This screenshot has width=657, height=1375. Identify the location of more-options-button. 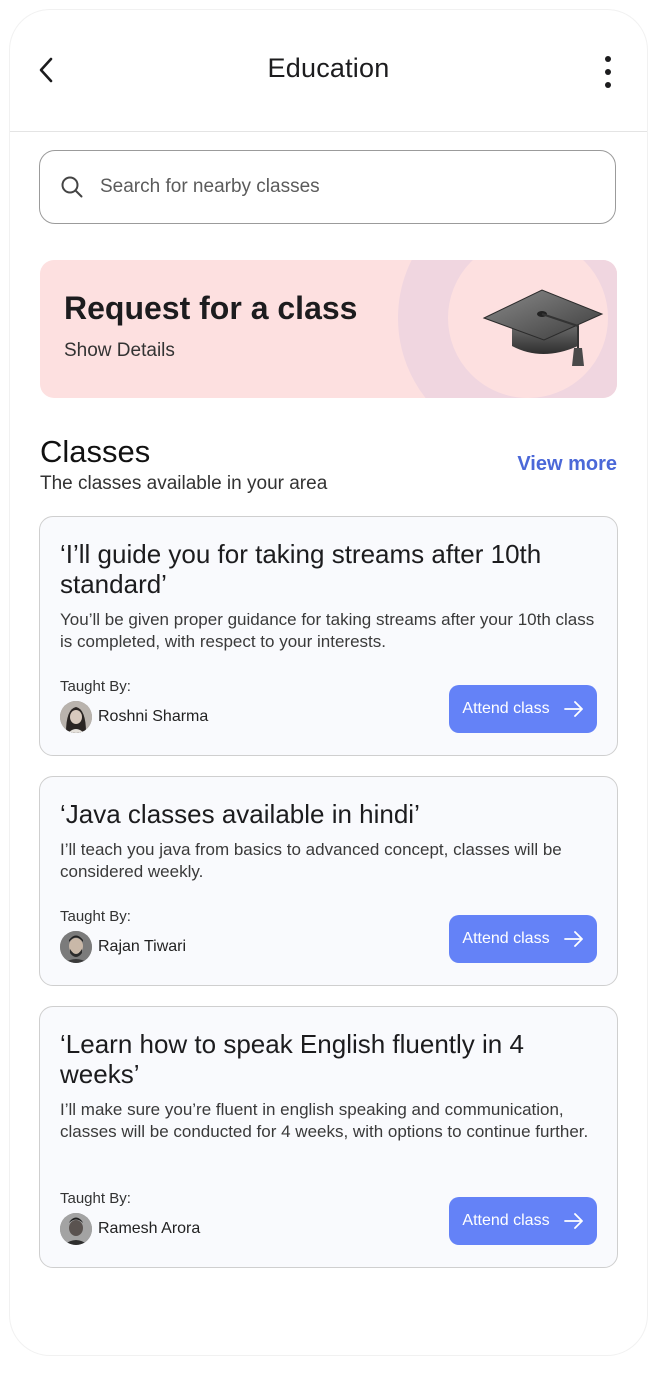
(608, 72).